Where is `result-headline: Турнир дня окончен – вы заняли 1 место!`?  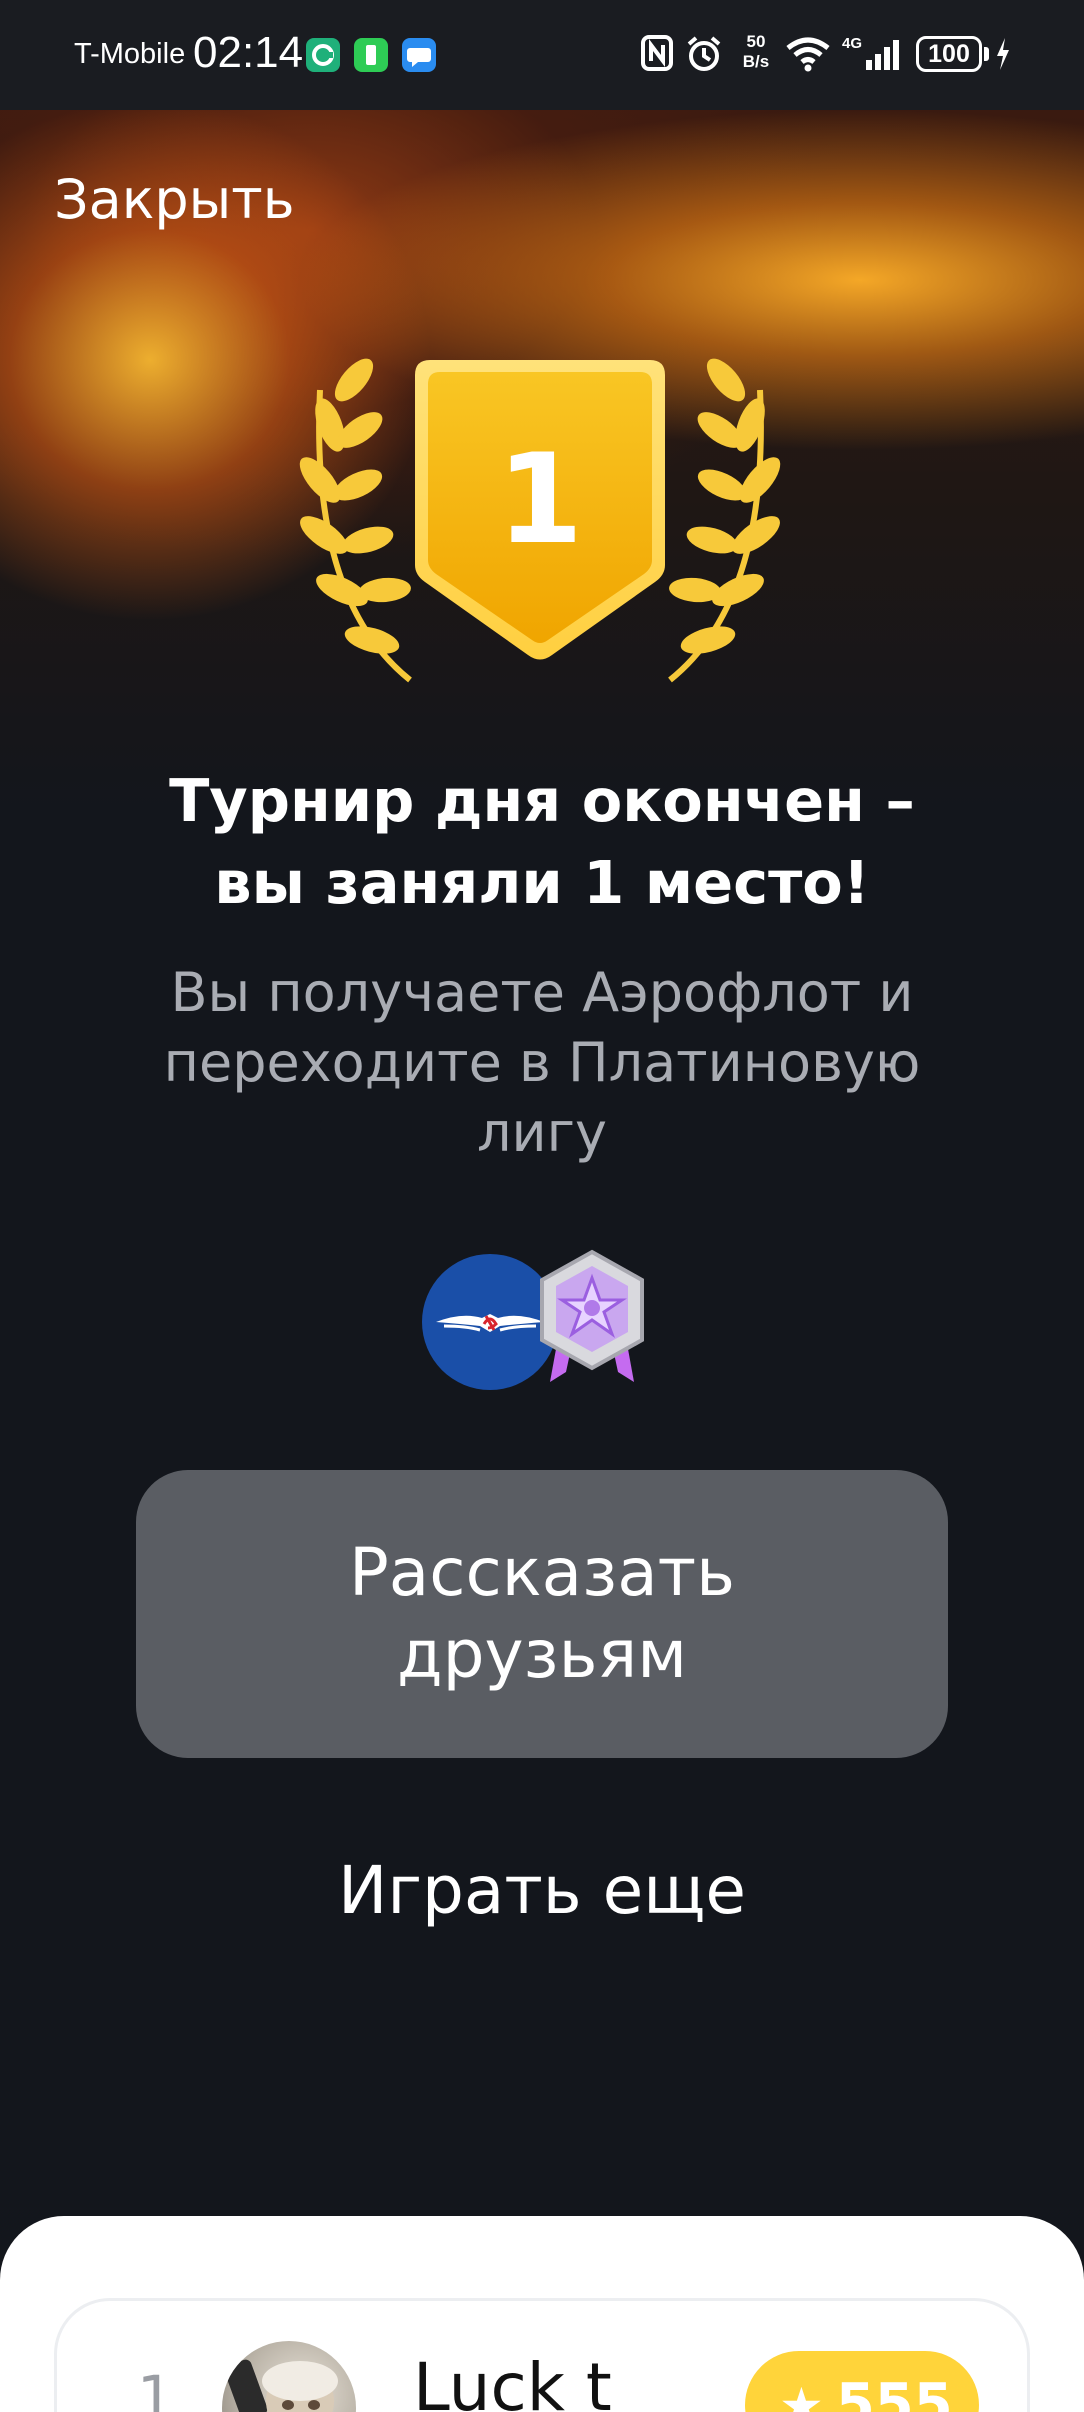
result-headline: Турнир дня окончен – вы заняли 1 место! is located at coordinates (542, 842).